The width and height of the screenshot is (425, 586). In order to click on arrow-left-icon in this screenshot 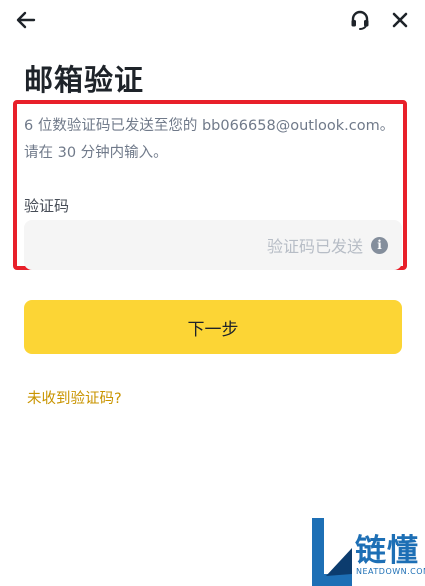, I will do `click(26, 20)`.